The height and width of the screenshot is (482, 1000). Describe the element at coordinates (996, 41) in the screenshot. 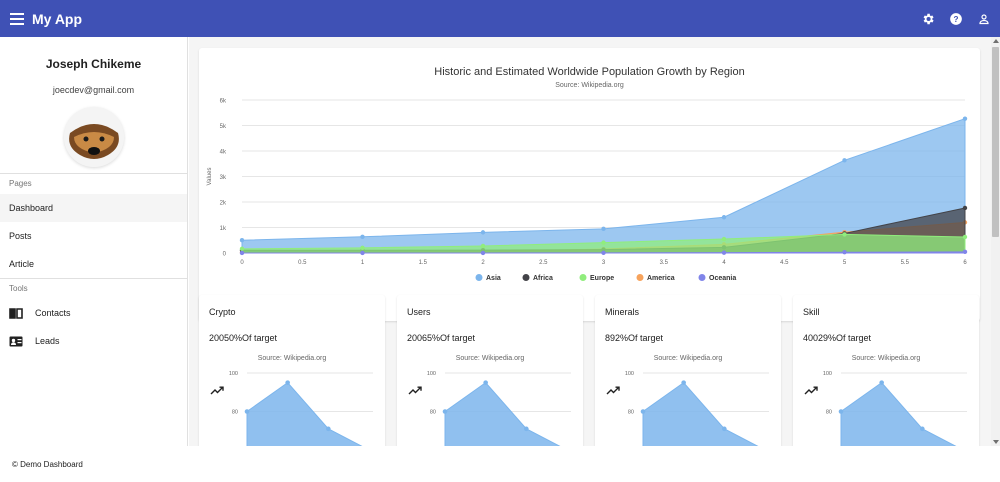

I see `scroll-up-arrow-icon` at that location.